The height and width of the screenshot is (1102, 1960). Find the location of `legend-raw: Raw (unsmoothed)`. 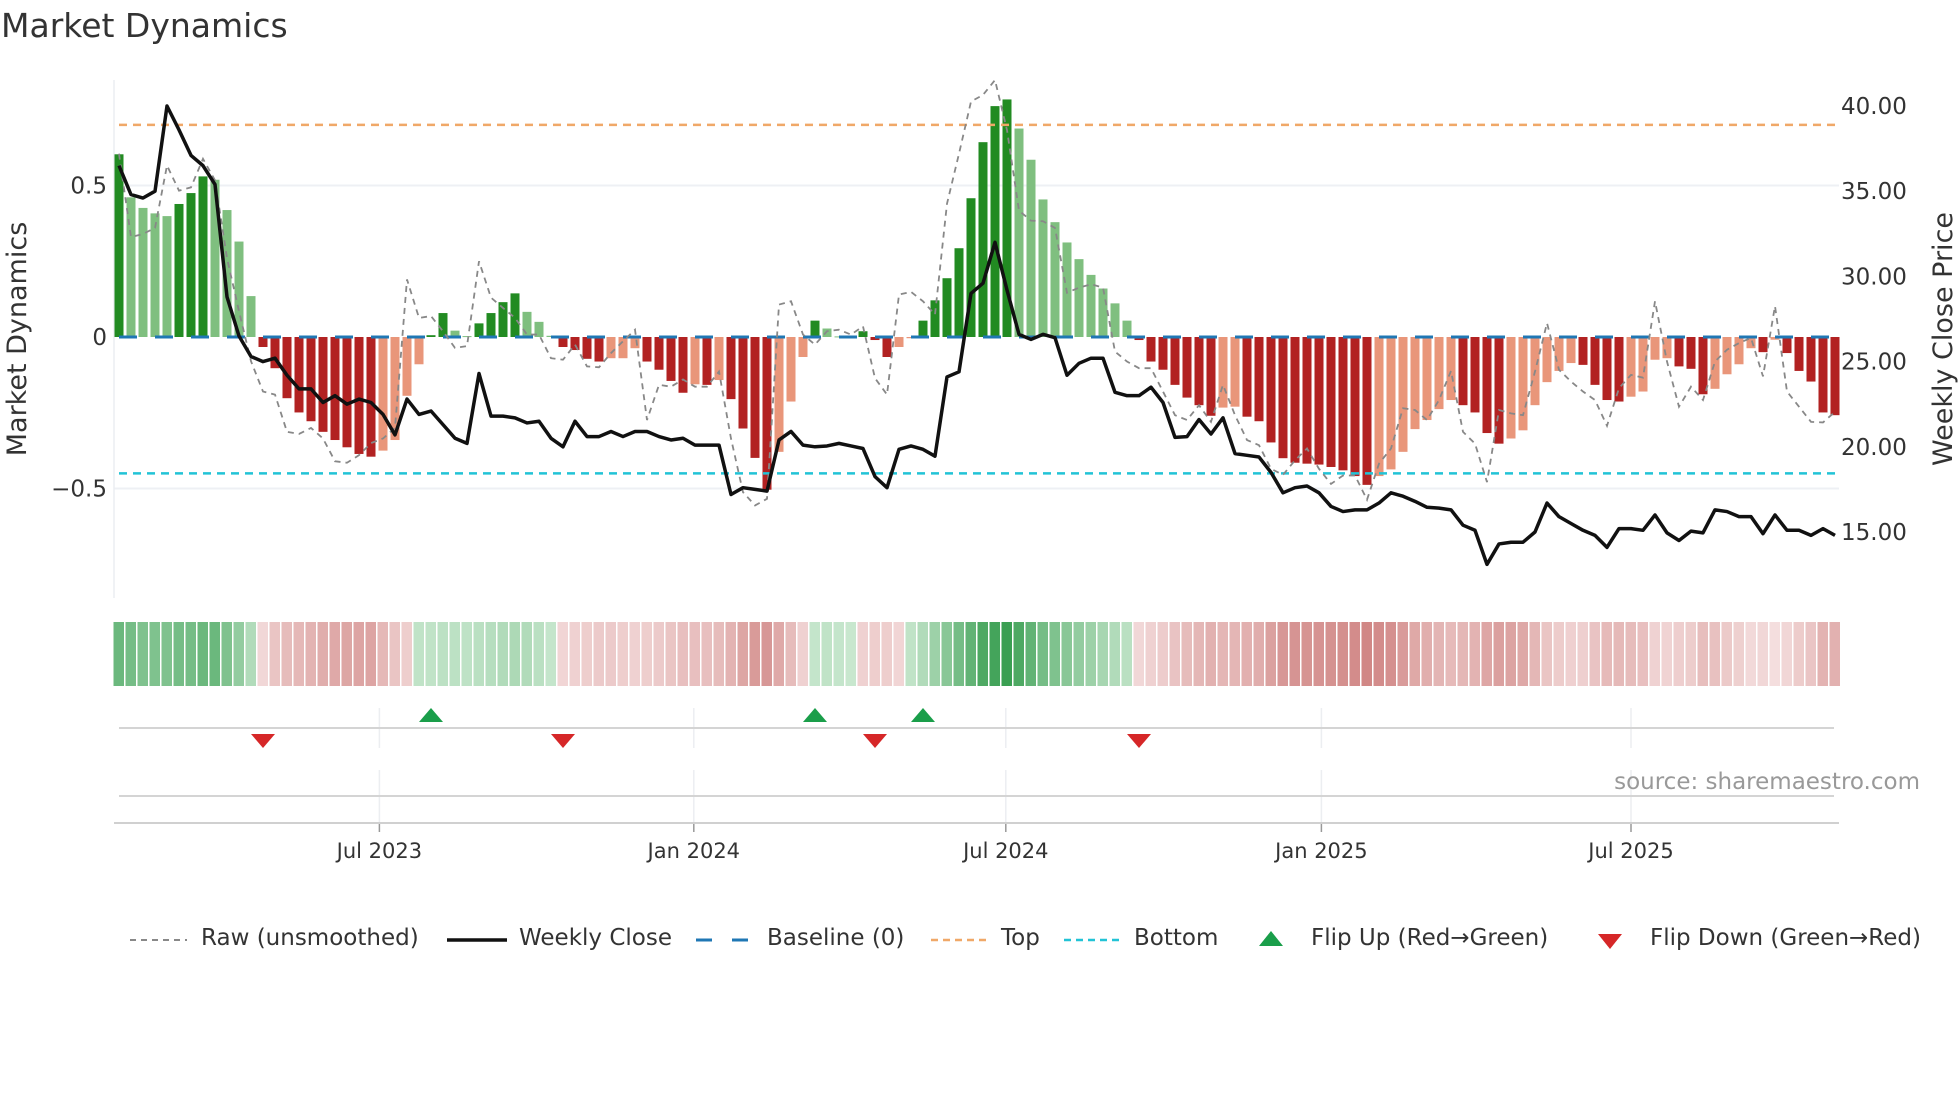

legend-raw: Raw (unsmoothed) is located at coordinates (310, 938).